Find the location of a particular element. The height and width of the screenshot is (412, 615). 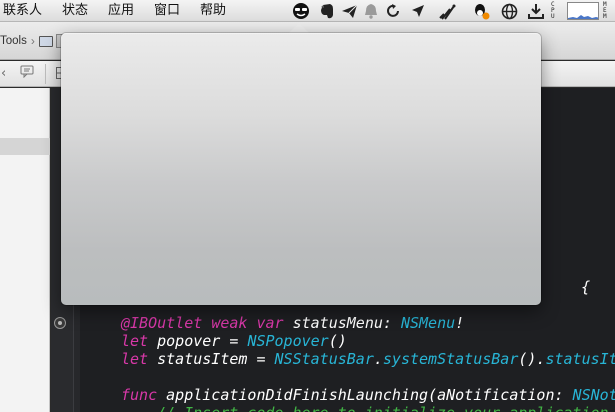

divider is located at coordinates (45, 74).